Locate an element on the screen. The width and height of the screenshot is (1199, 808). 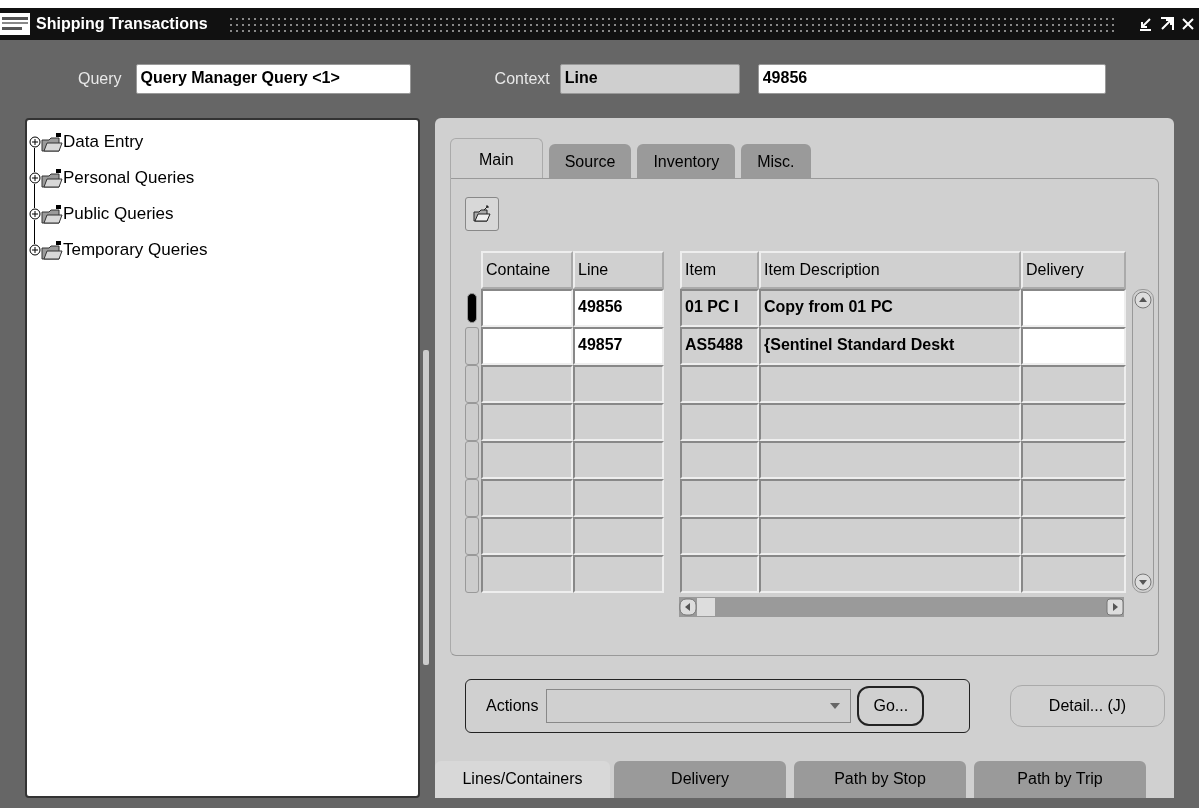
tree-item: Data Entry is located at coordinates (103, 142).